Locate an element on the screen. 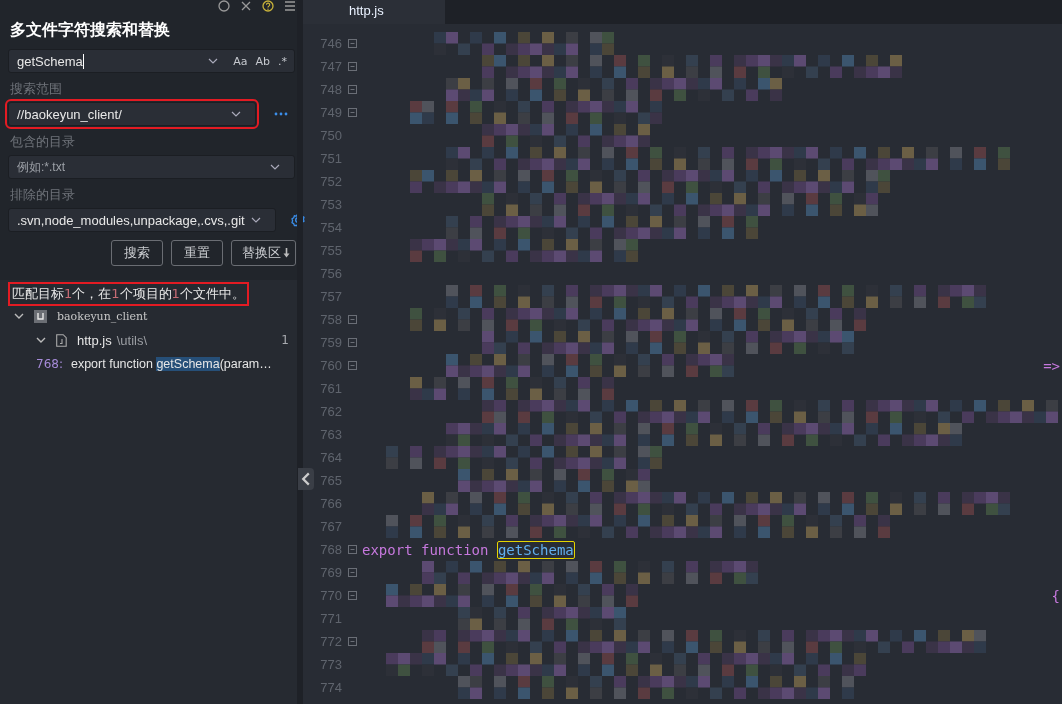 The image size is (1062, 704). line-number: 768: is located at coordinates (49, 364).